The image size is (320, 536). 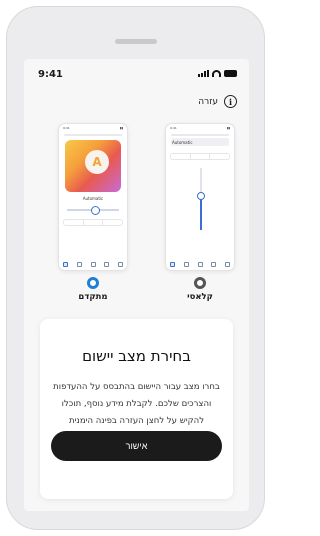 What do you see at coordinates (136, 446) in the screenshot?
I see `confirm-button: אישור` at bounding box center [136, 446].